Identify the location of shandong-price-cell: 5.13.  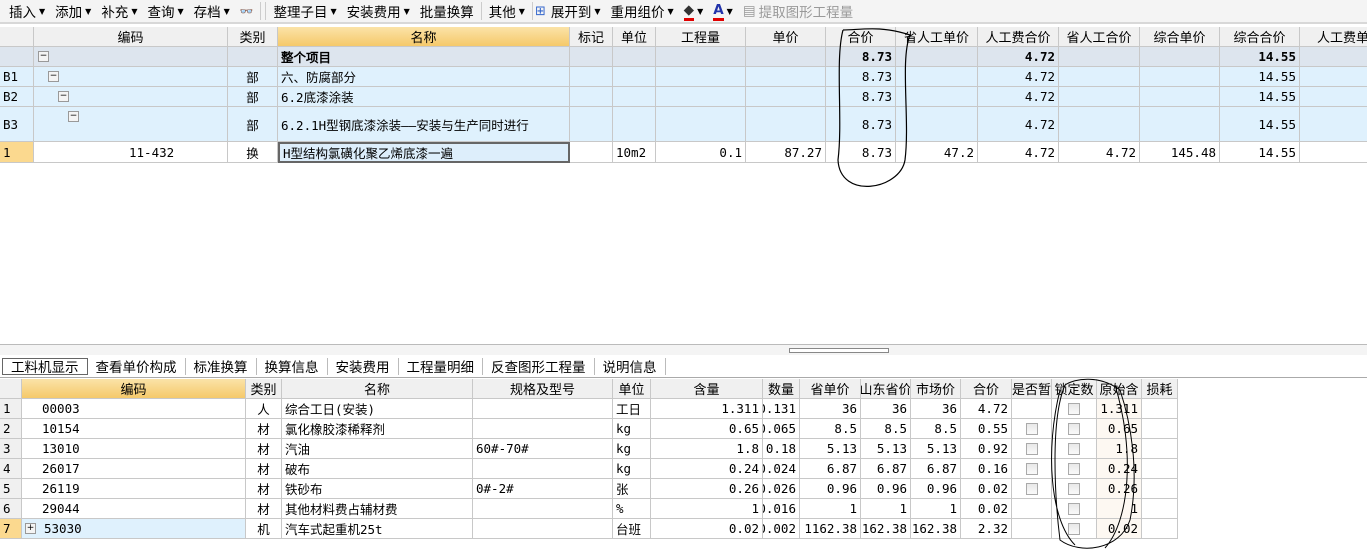
(886, 449).